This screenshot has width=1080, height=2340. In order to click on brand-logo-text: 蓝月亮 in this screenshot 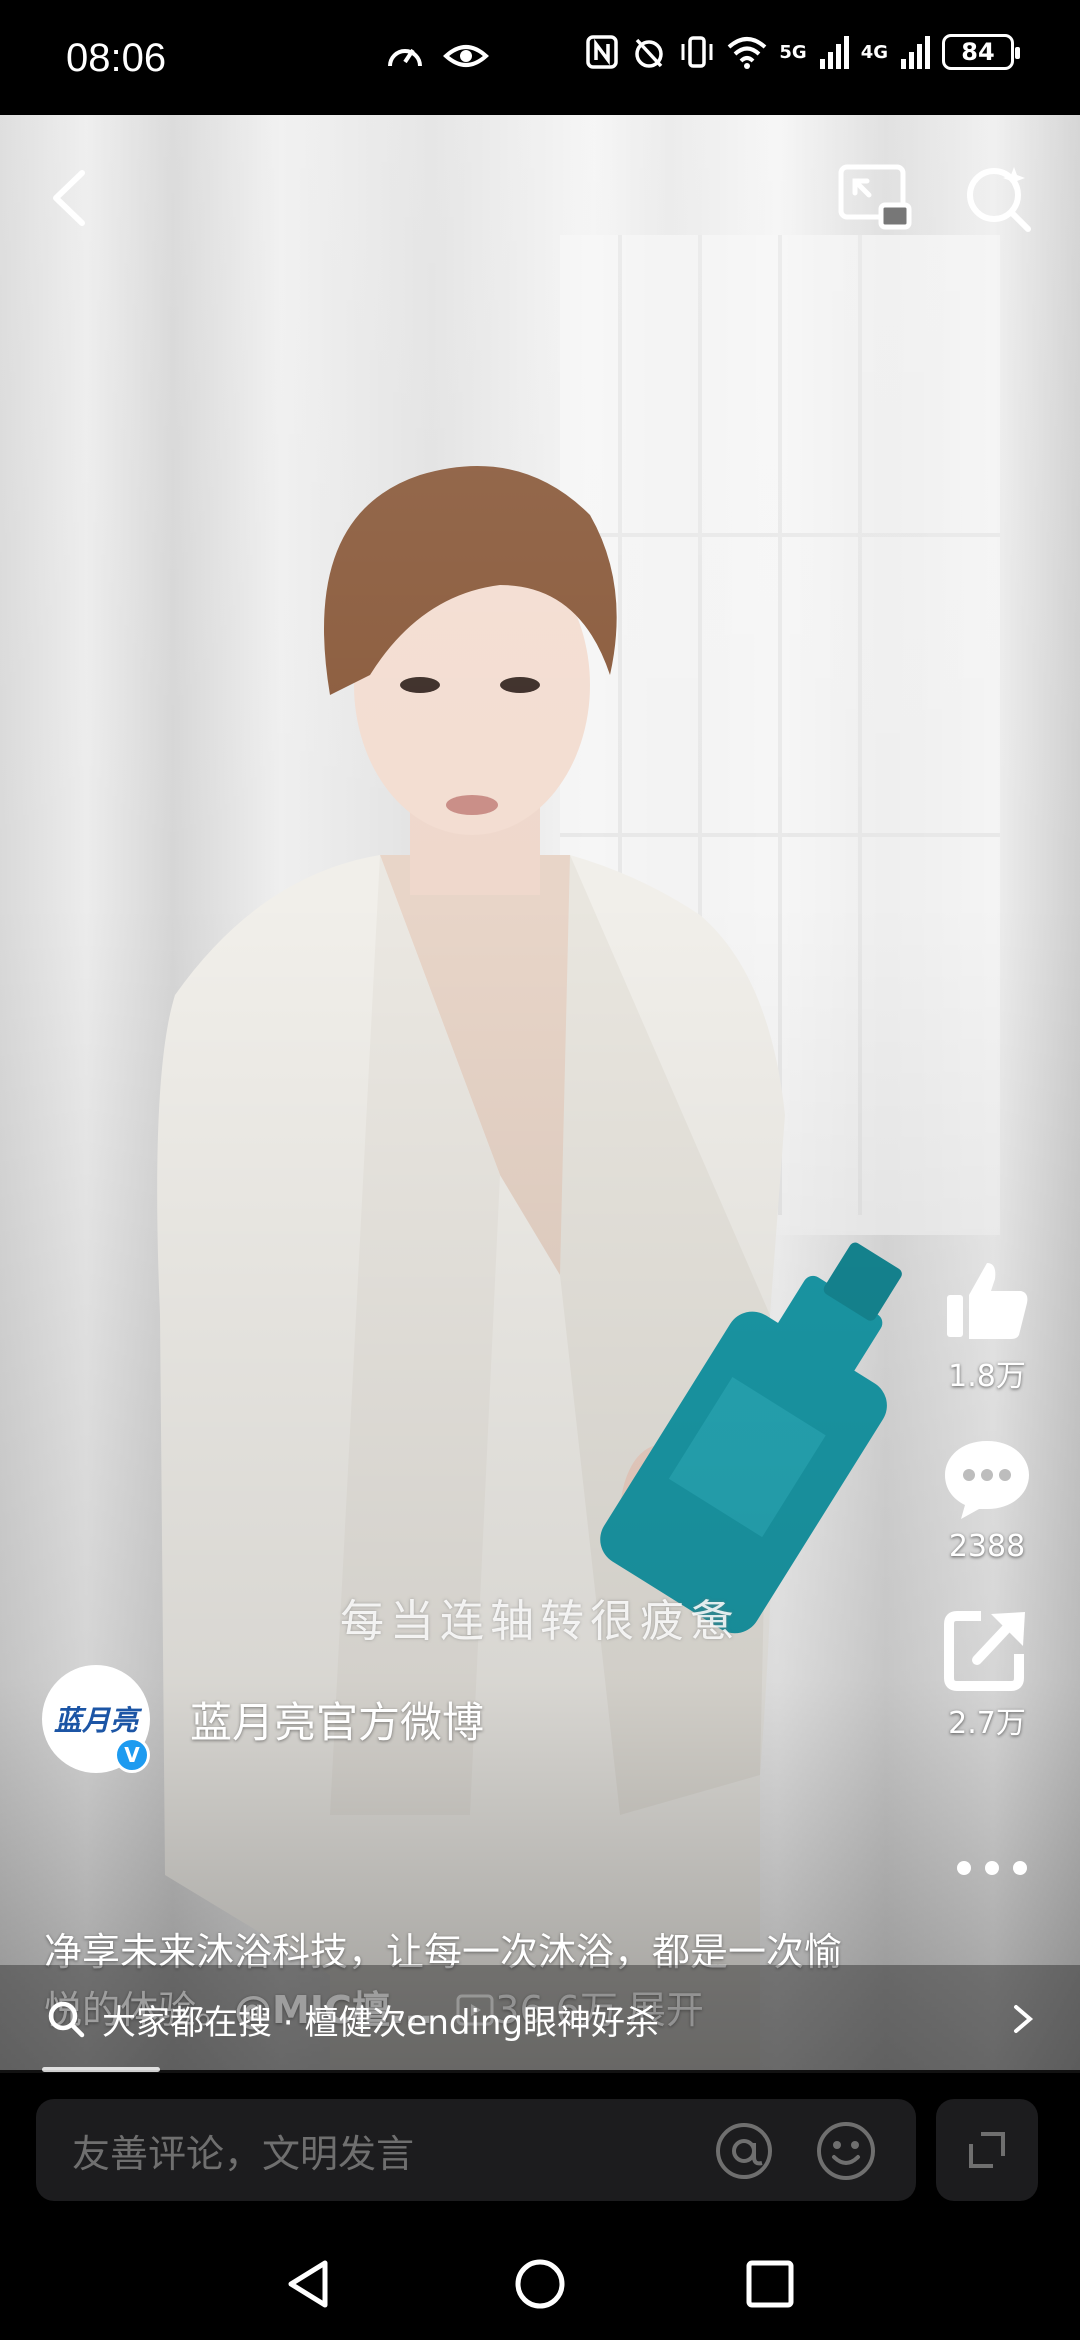, I will do `click(95, 1720)`.